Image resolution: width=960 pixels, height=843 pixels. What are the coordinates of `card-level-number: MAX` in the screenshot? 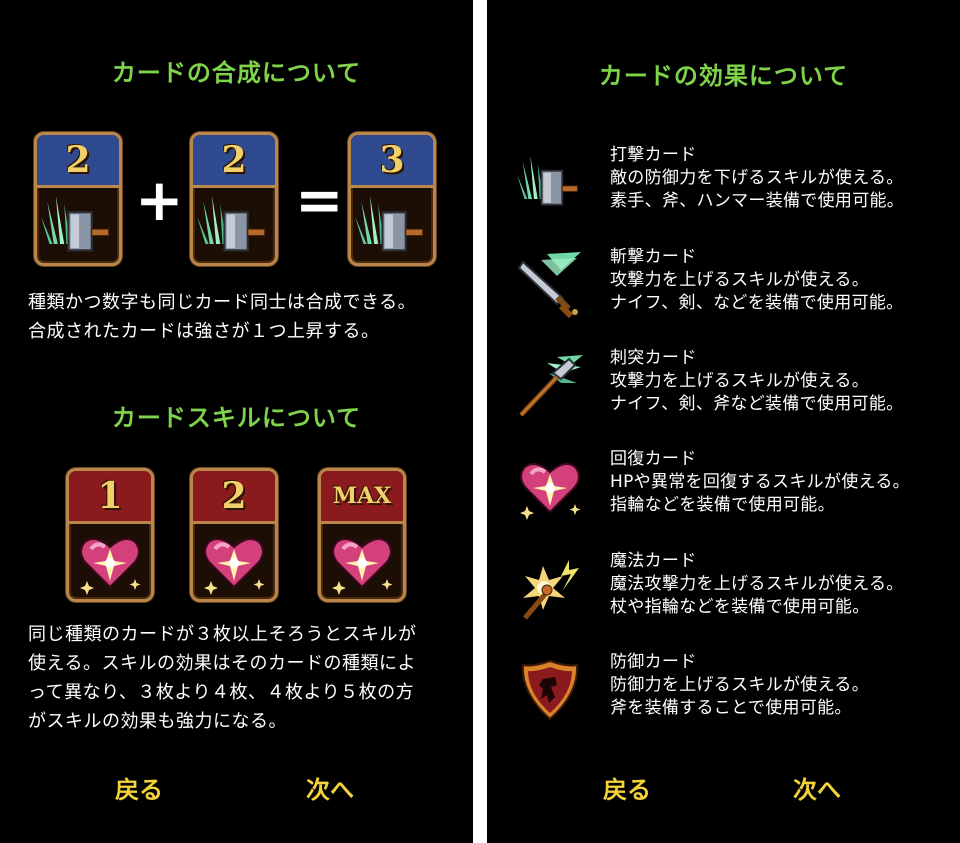 It's located at (362, 497).